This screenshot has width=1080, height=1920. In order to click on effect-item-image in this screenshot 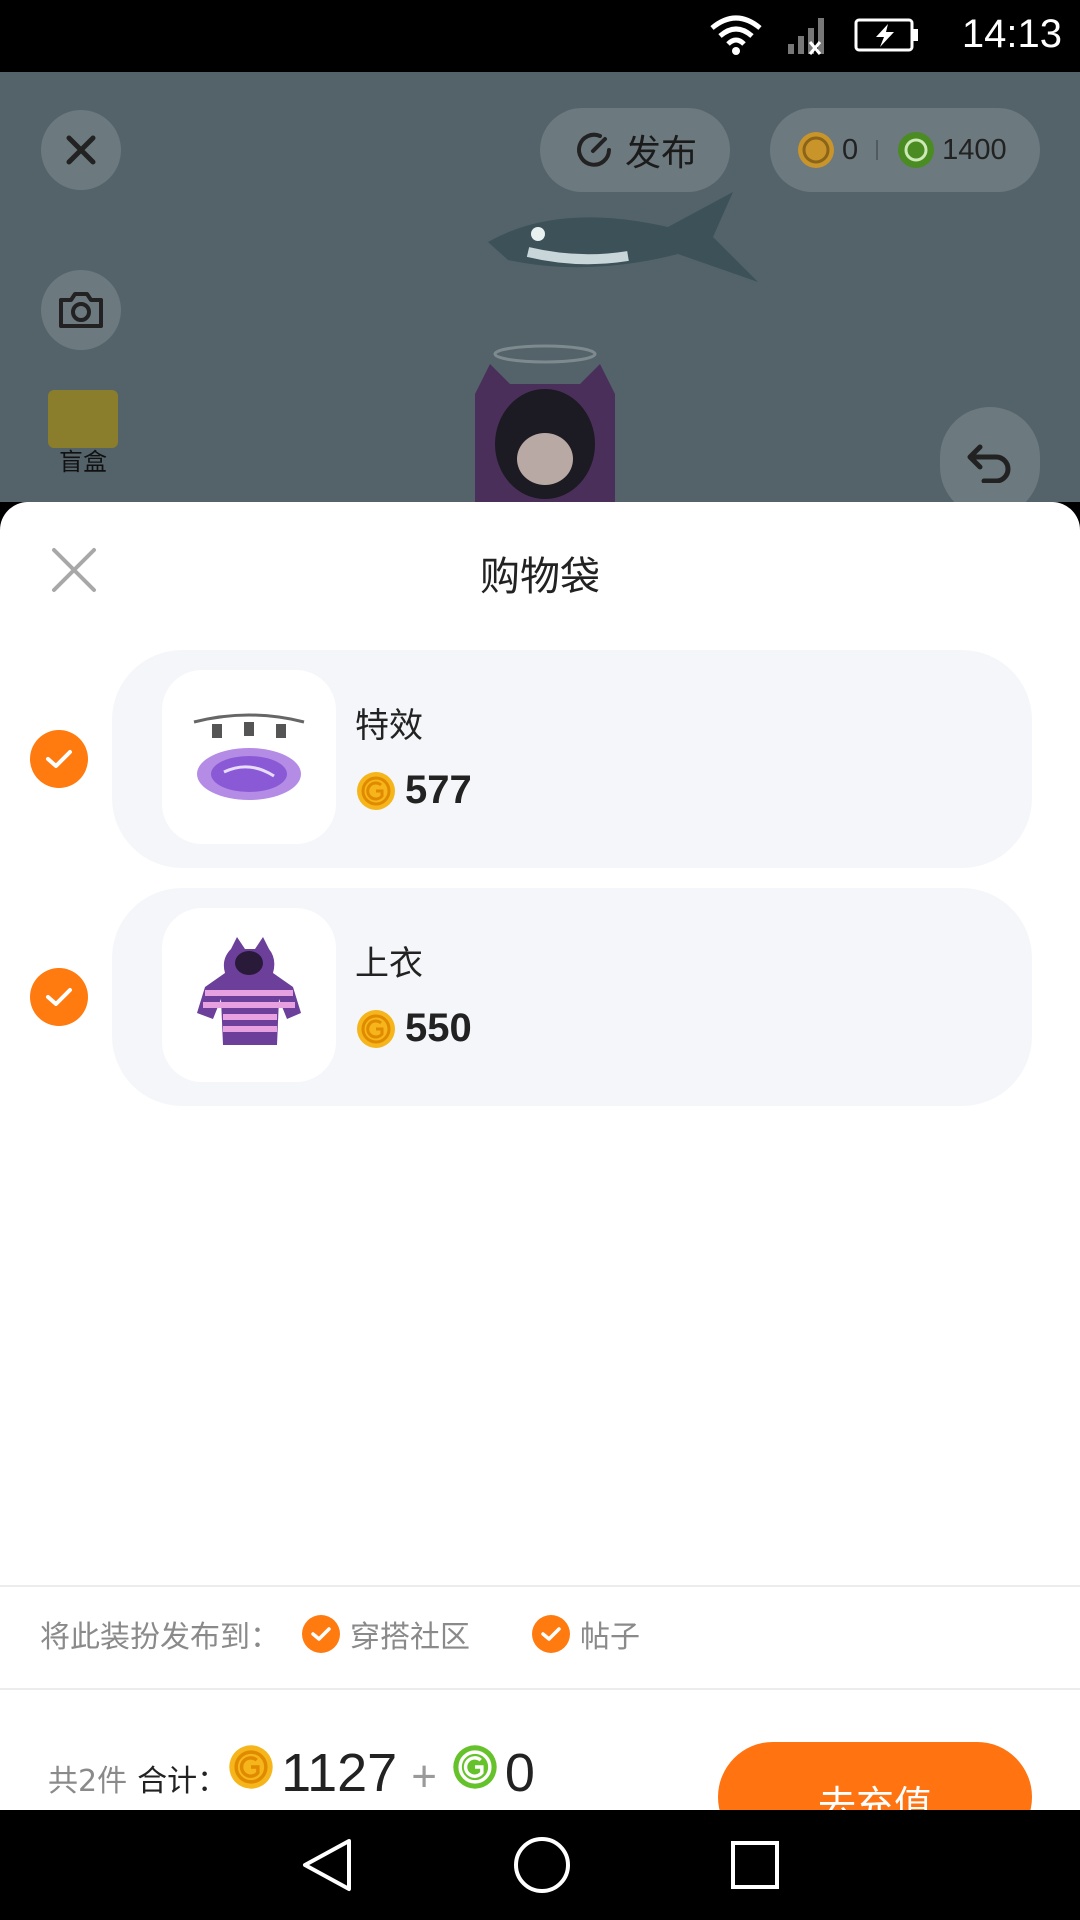, I will do `click(249, 756)`.